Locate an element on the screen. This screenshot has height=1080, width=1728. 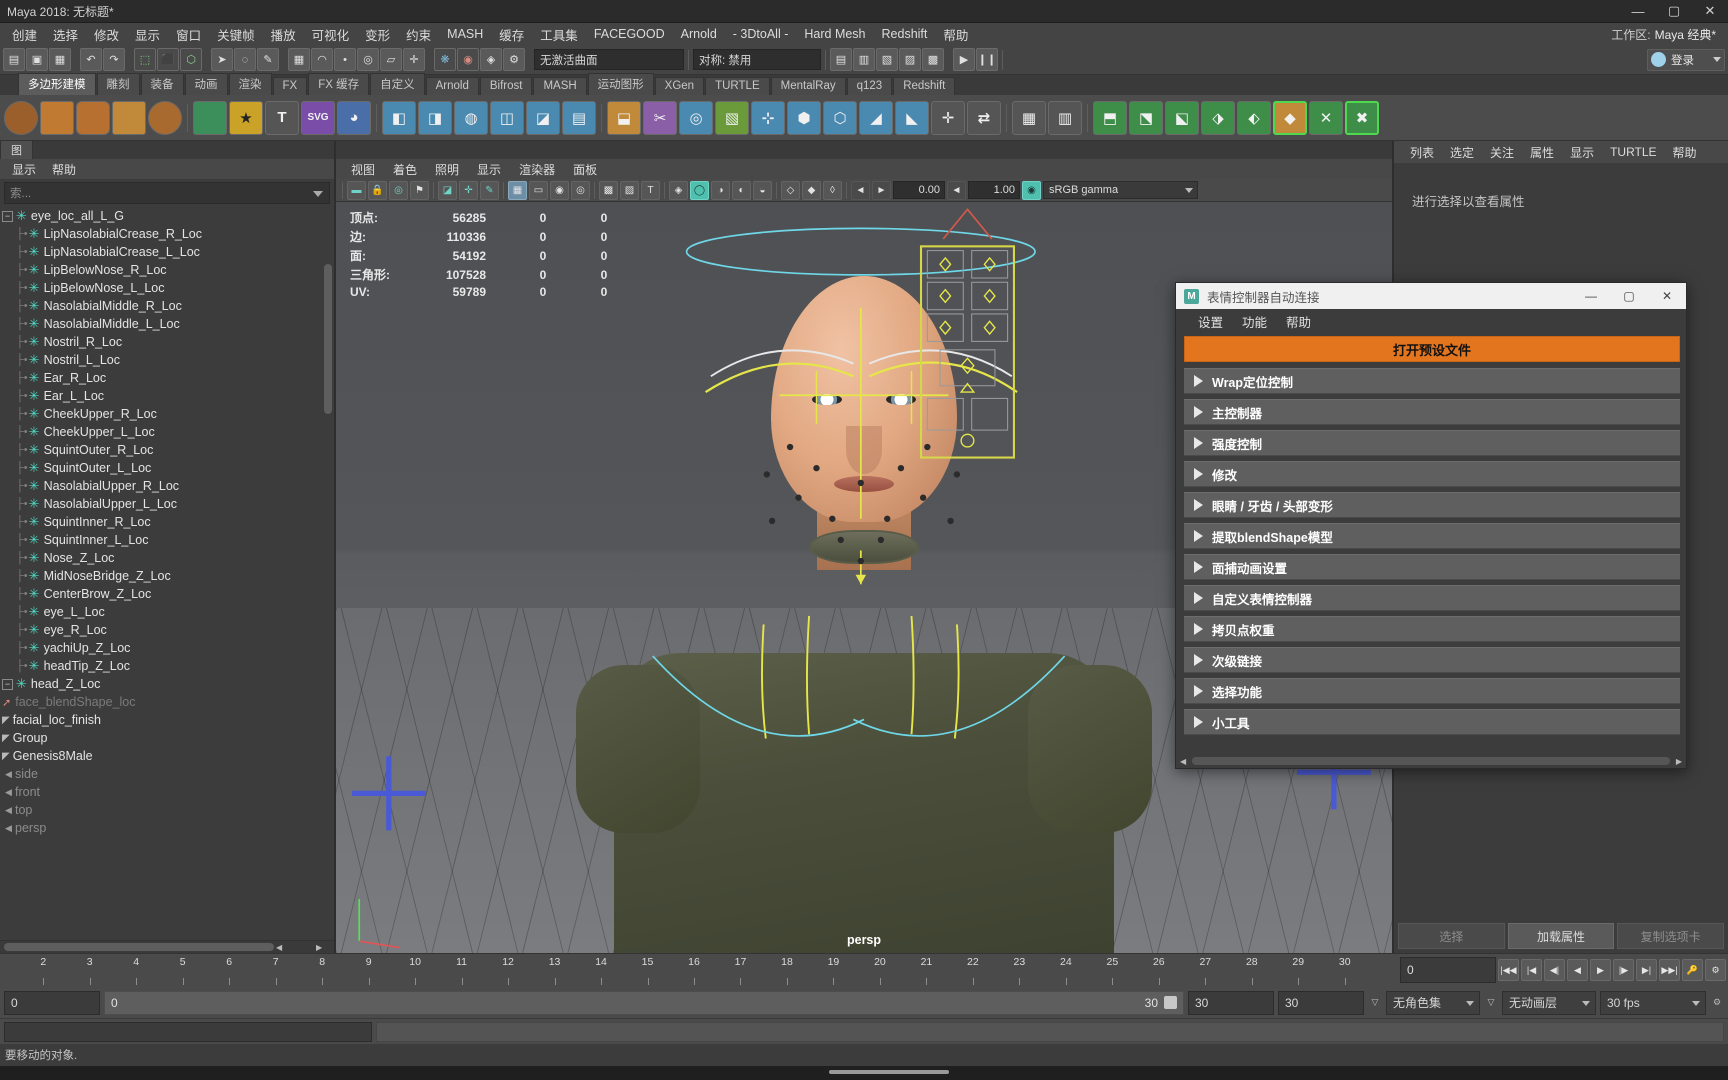
lock-camera-icon: 🔒 is located at coordinates (377, 190).